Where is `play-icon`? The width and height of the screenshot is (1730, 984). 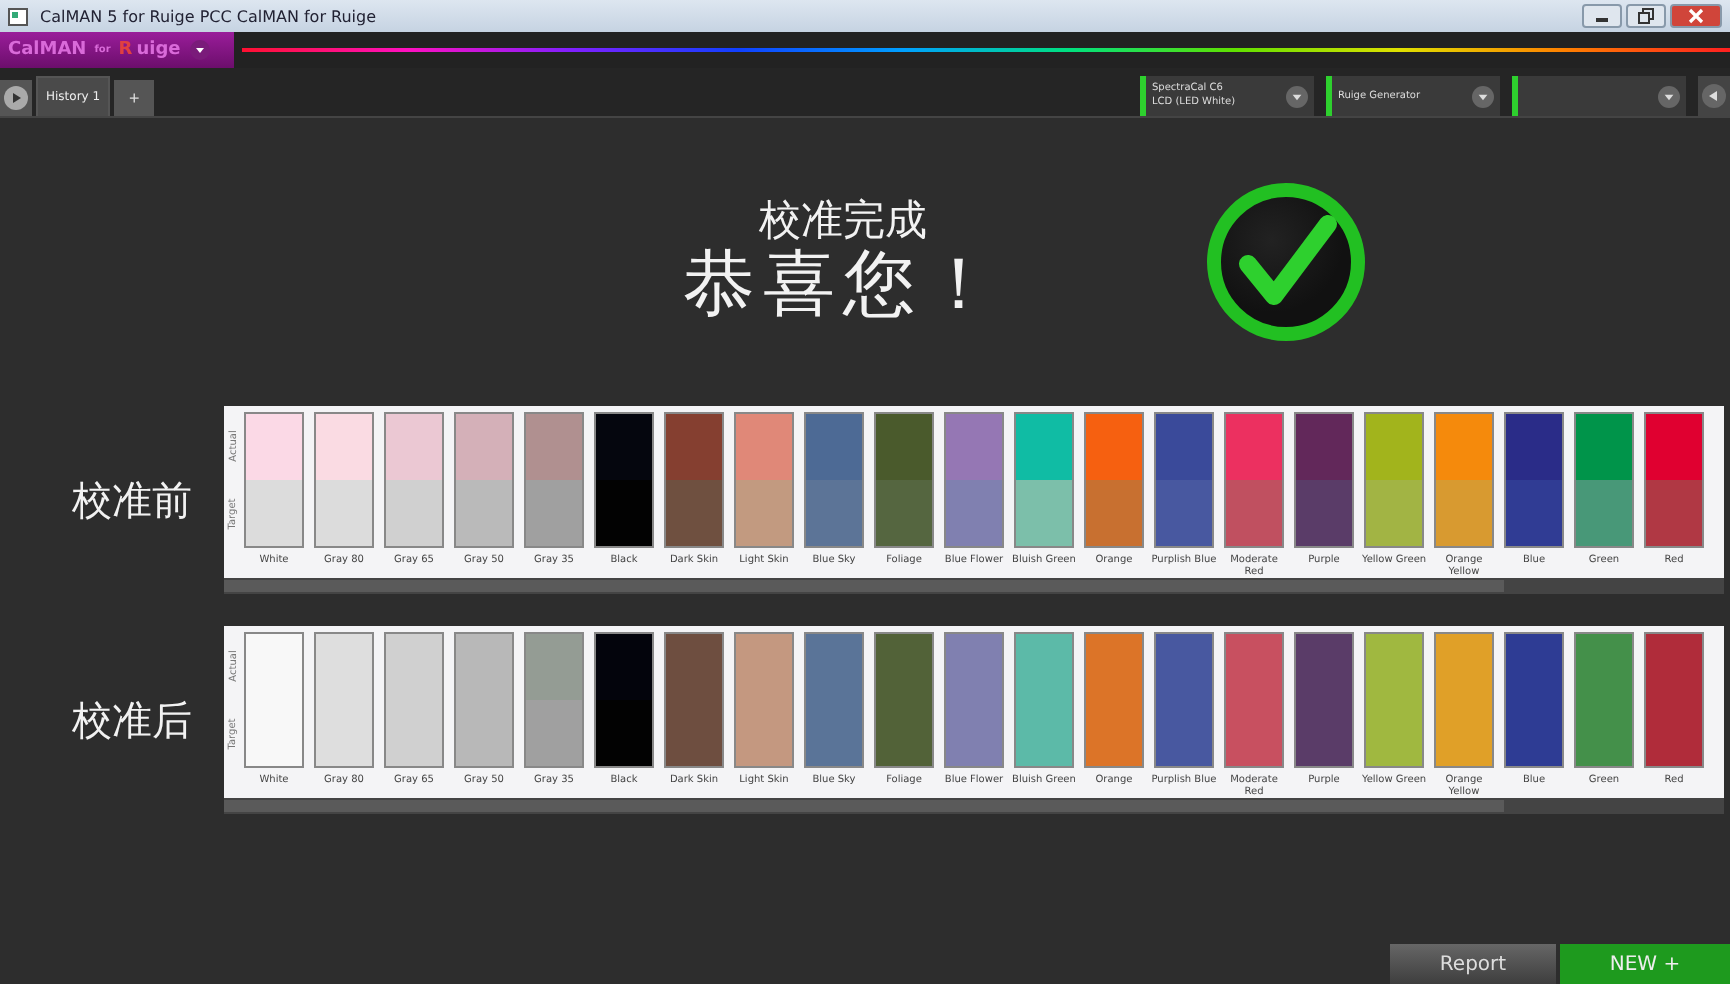 play-icon is located at coordinates (16, 98).